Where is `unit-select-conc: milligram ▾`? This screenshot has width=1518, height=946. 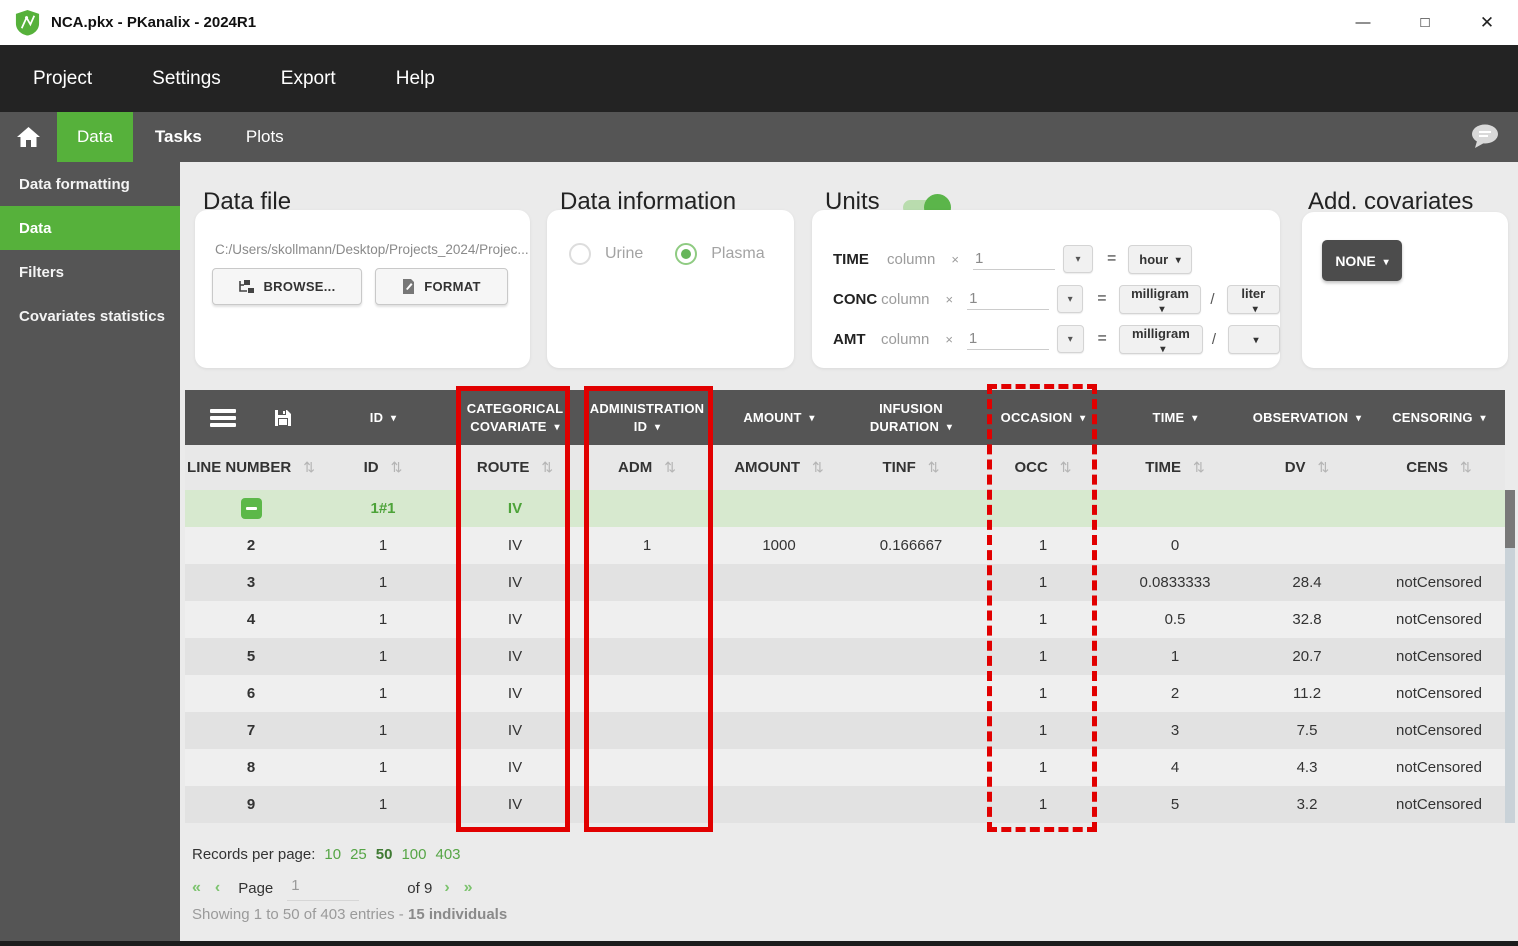 unit-select-conc: milligram ▾ is located at coordinates (1160, 299).